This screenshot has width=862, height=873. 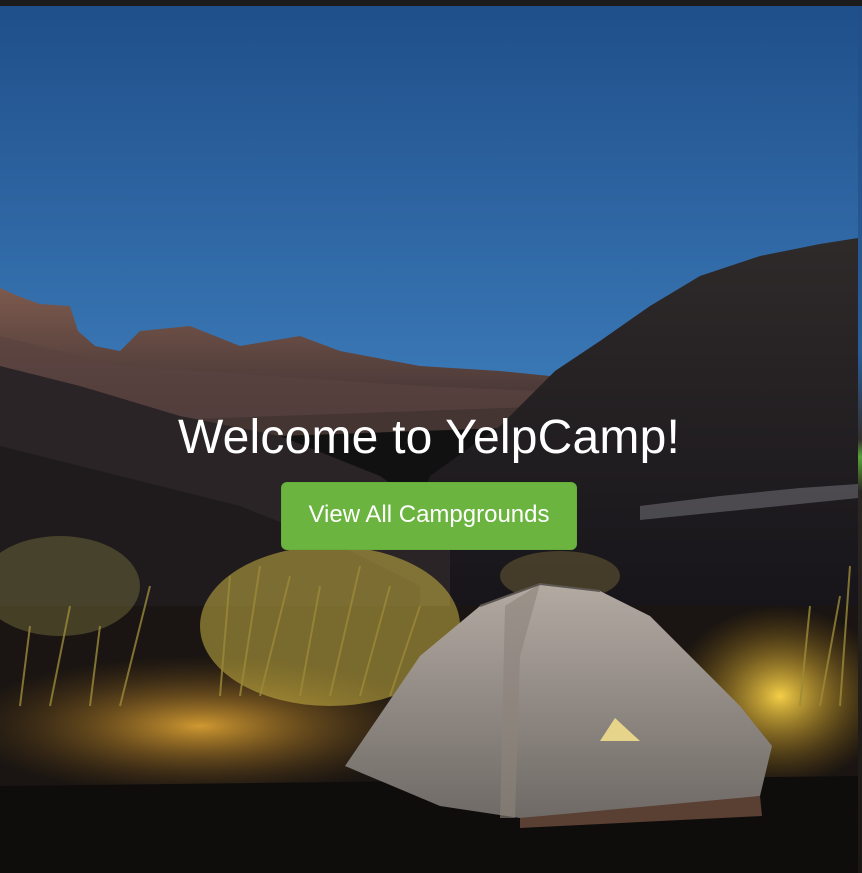 I want to click on view-all-campgrounds-button: View All Campgrounds, so click(x=429, y=516).